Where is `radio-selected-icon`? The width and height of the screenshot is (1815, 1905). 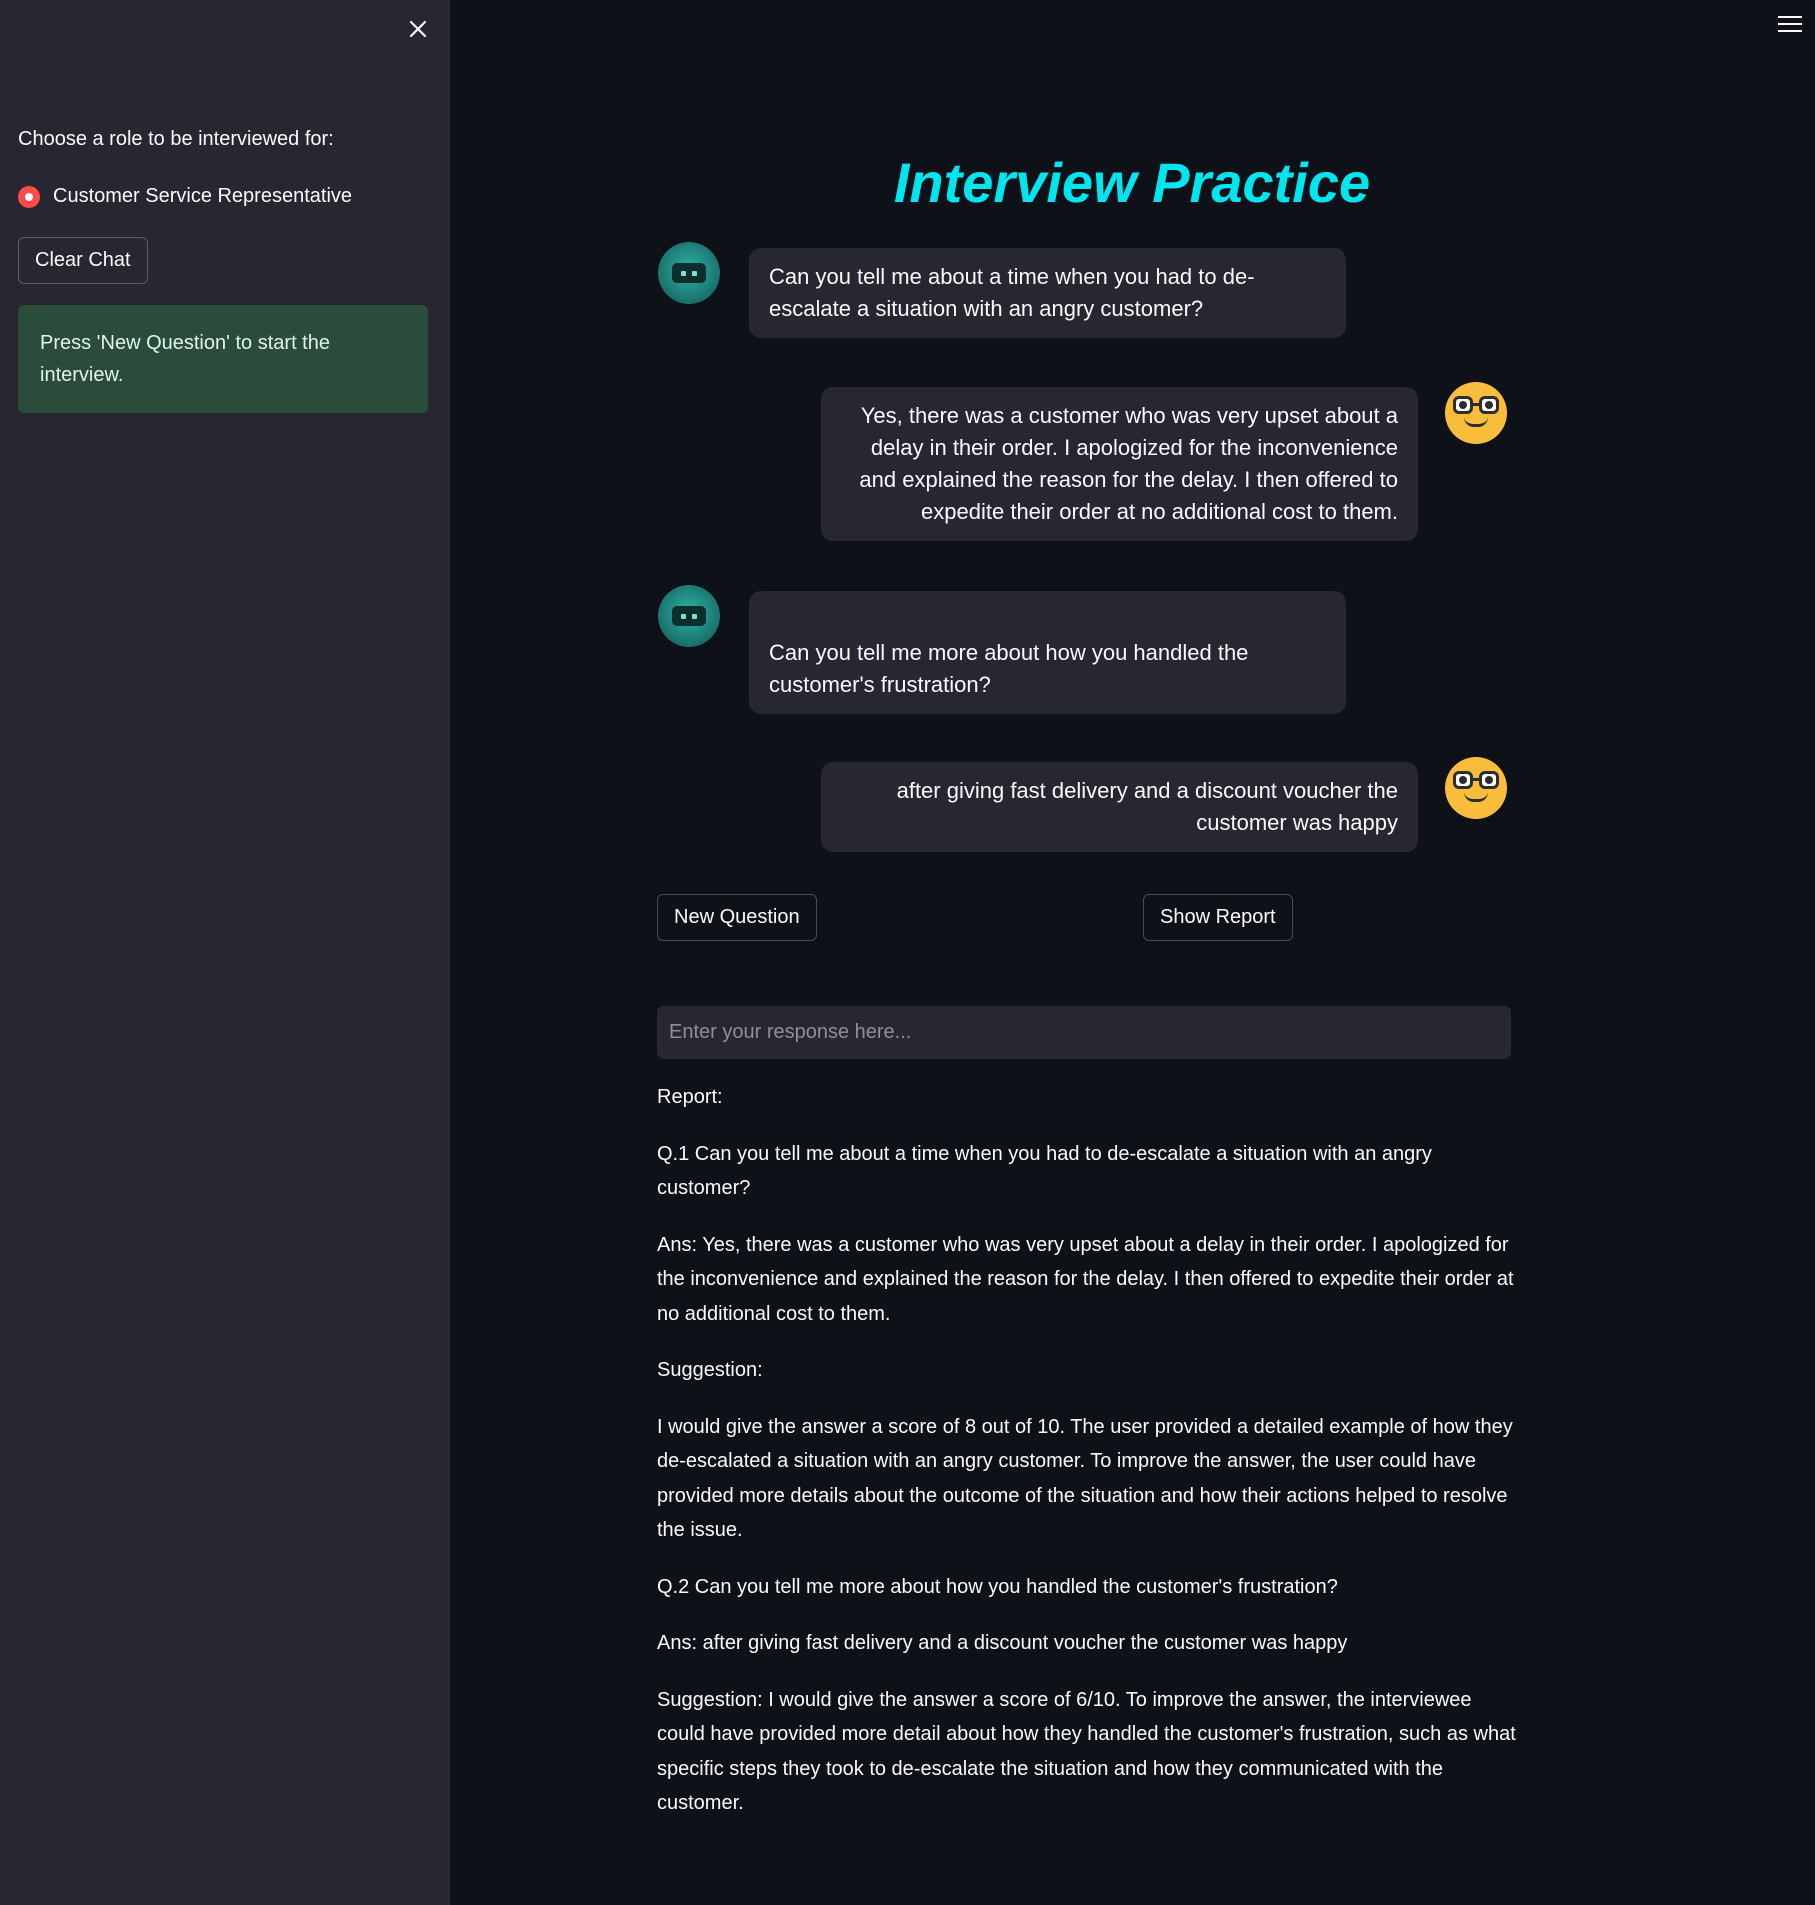
radio-selected-icon is located at coordinates (29, 196).